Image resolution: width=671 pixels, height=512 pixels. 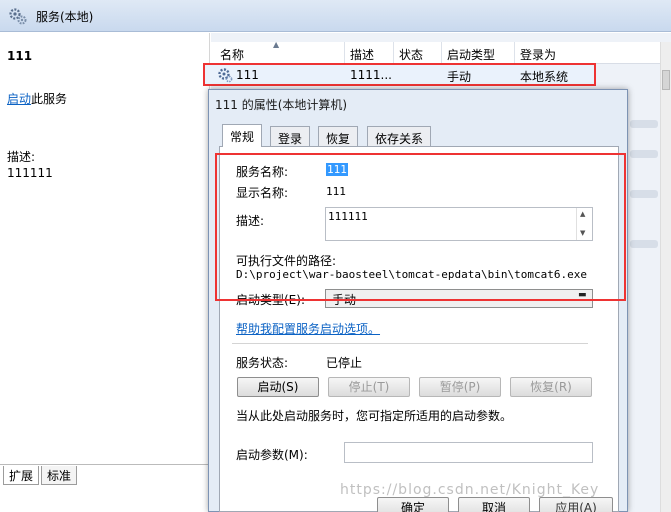 What do you see at coordinates (281, 105) in the screenshot?
I see `dialog-title: 111 的属性(本地计算机)` at bounding box center [281, 105].